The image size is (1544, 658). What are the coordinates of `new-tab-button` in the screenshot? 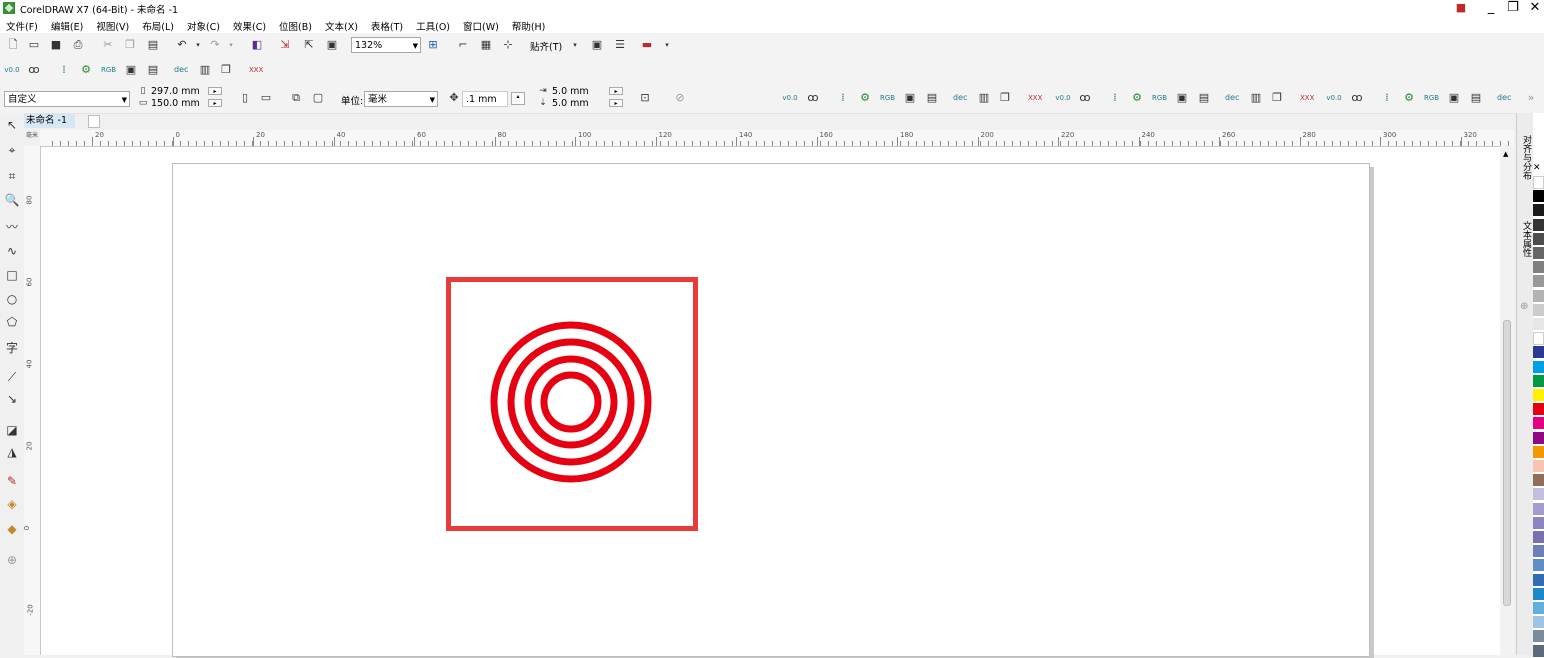 It's located at (94, 121).